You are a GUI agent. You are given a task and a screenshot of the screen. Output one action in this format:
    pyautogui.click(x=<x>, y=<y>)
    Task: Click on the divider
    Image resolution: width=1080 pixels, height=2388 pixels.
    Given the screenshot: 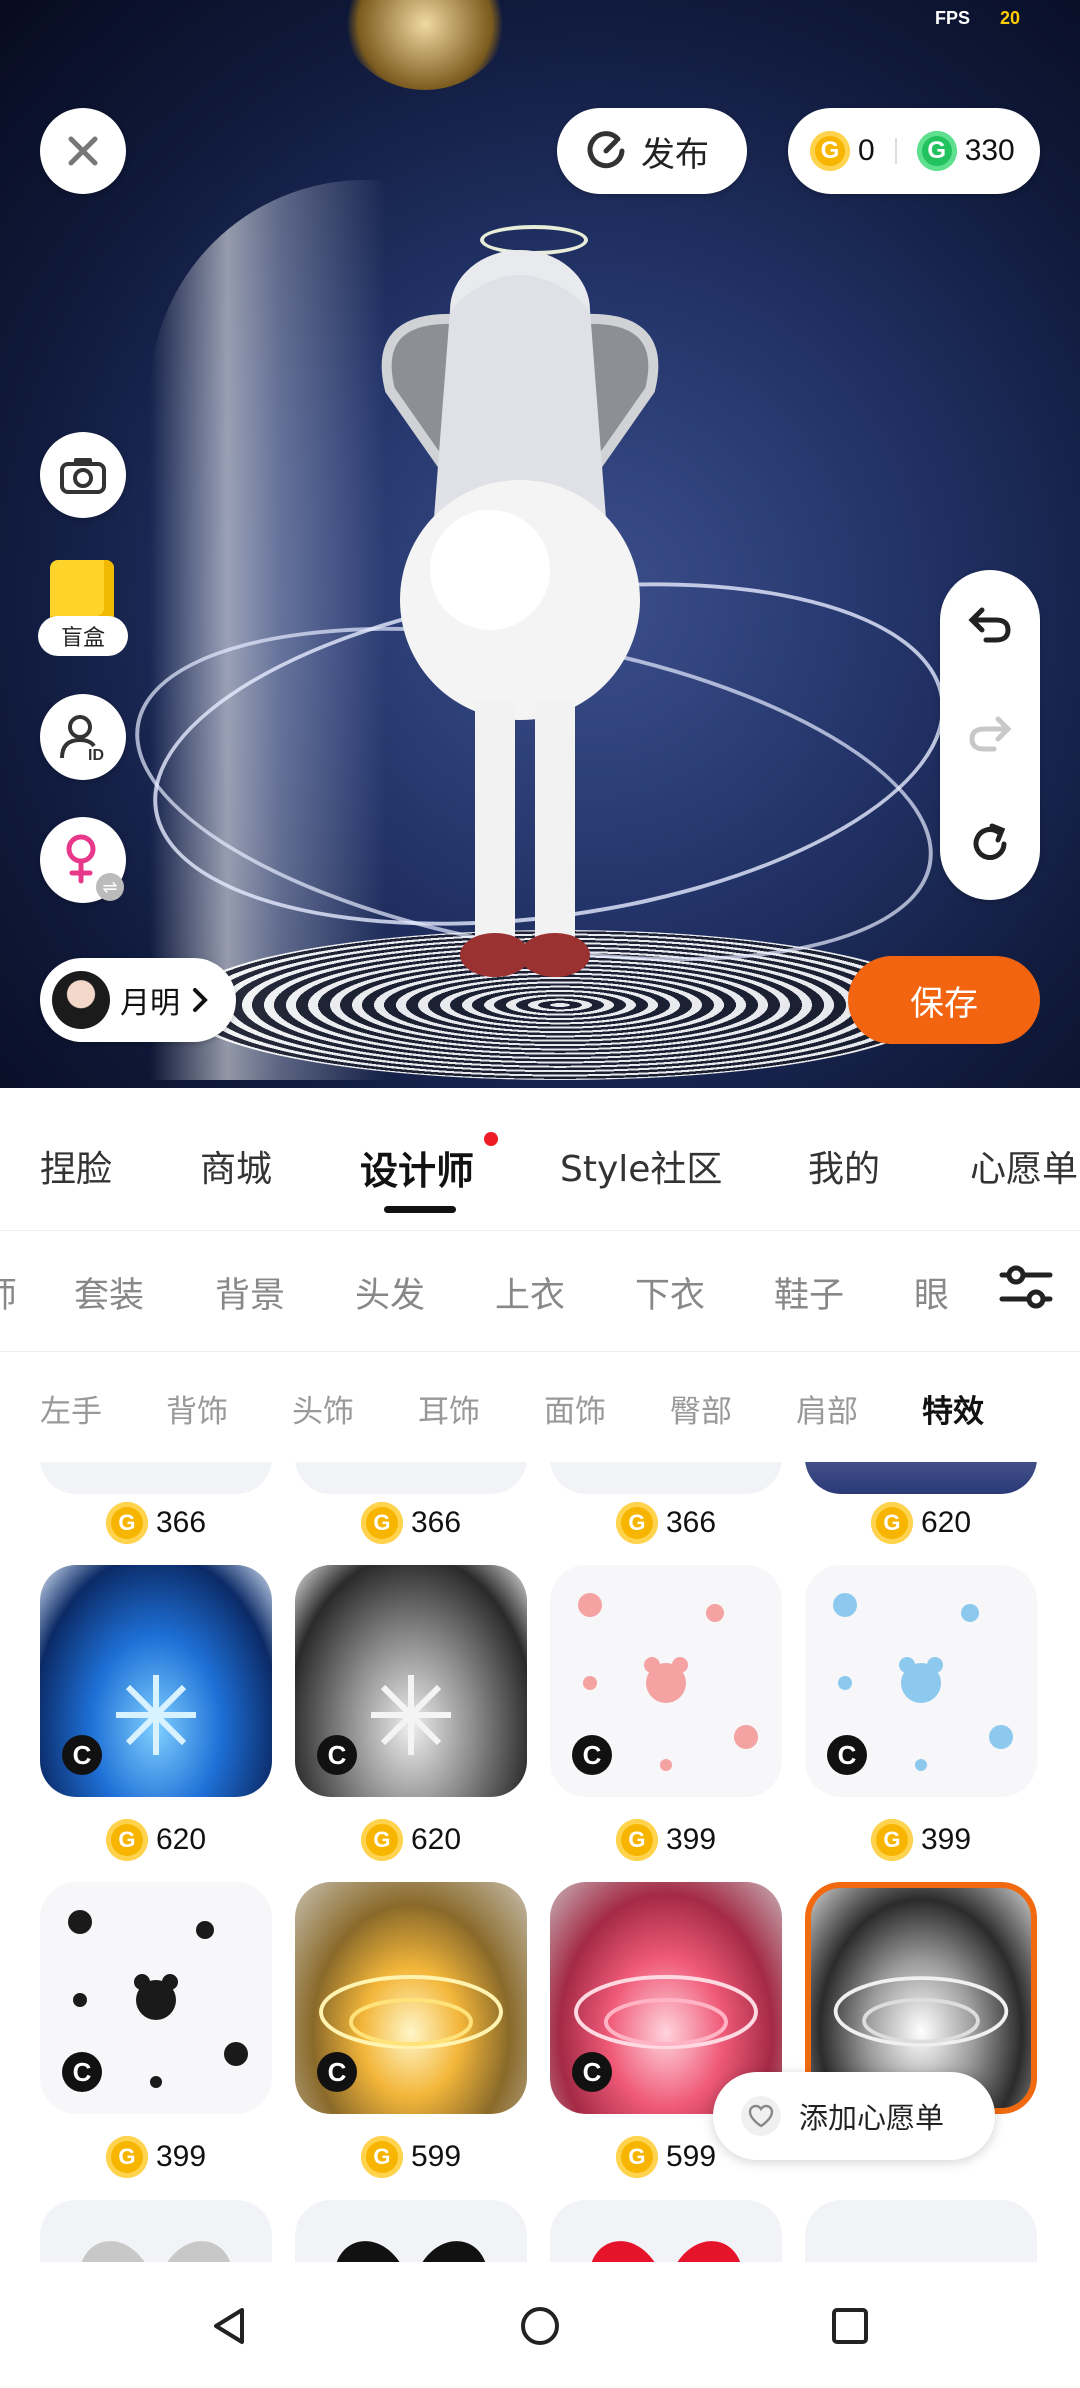 What is the action you would take?
    pyautogui.click(x=895, y=151)
    